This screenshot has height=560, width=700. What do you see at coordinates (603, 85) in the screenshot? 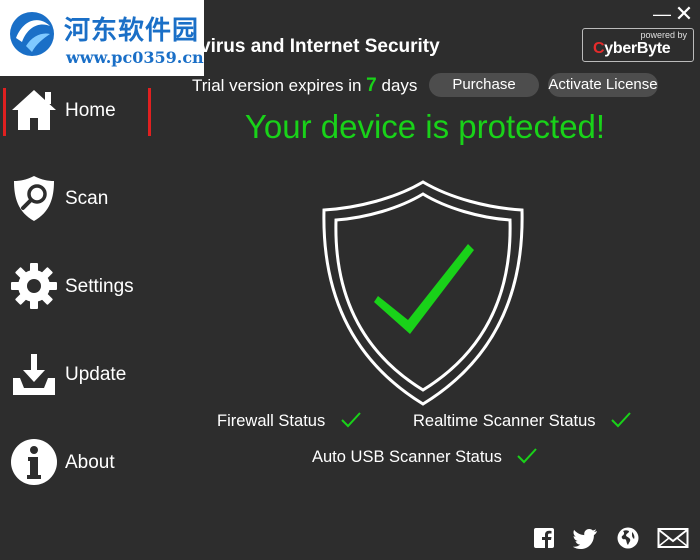
I see `activate-license-button: Activate License` at bounding box center [603, 85].